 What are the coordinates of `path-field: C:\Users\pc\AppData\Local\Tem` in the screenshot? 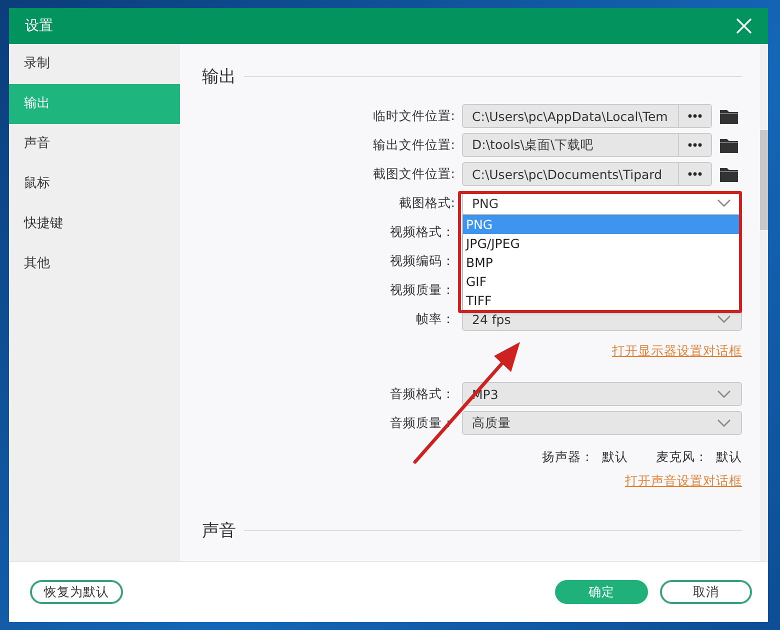 It's located at (587, 116).